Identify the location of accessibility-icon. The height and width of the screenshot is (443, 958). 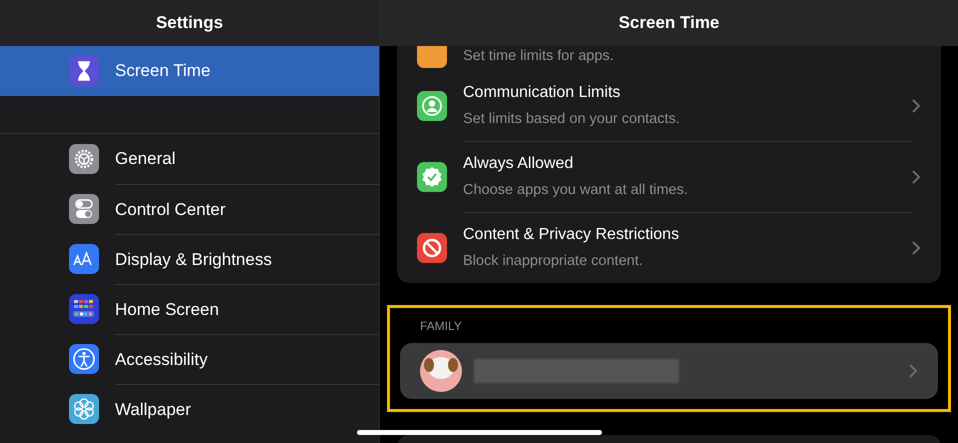
(84, 359).